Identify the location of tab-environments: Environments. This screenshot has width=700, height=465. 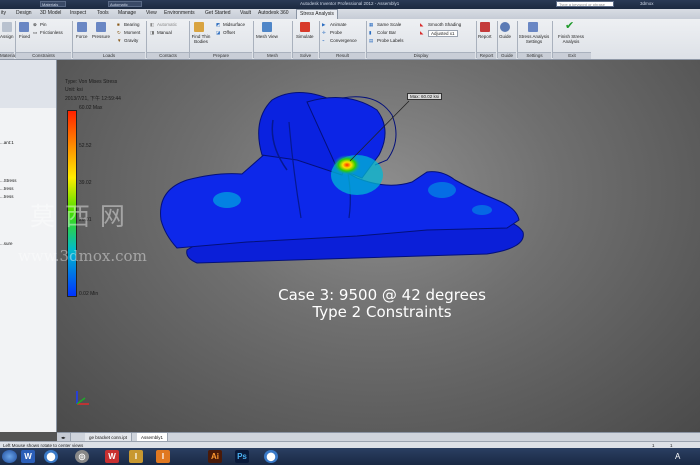
(179, 13).